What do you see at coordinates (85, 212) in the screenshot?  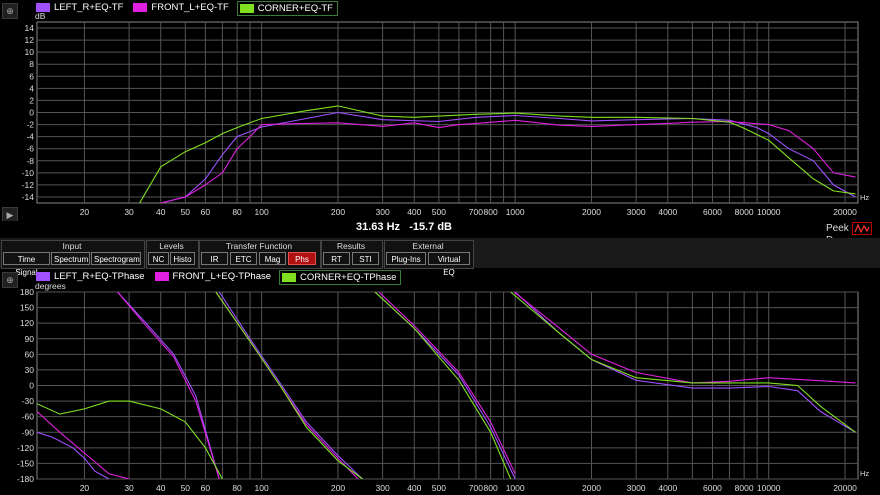 I see `mag-x-tick-label: 20` at bounding box center [85, 212].